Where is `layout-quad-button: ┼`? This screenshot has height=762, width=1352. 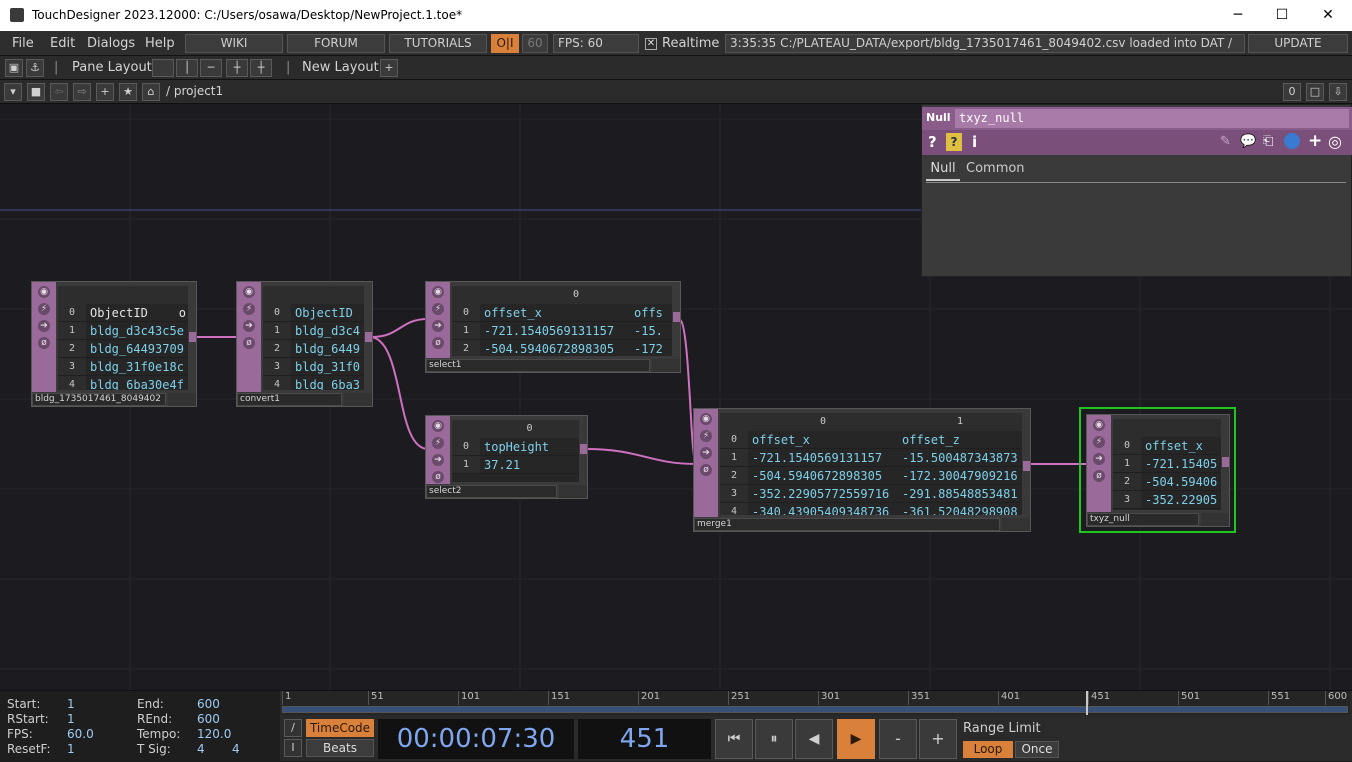 layout-quad-button: ┼ is located at coordinates (261, 68).